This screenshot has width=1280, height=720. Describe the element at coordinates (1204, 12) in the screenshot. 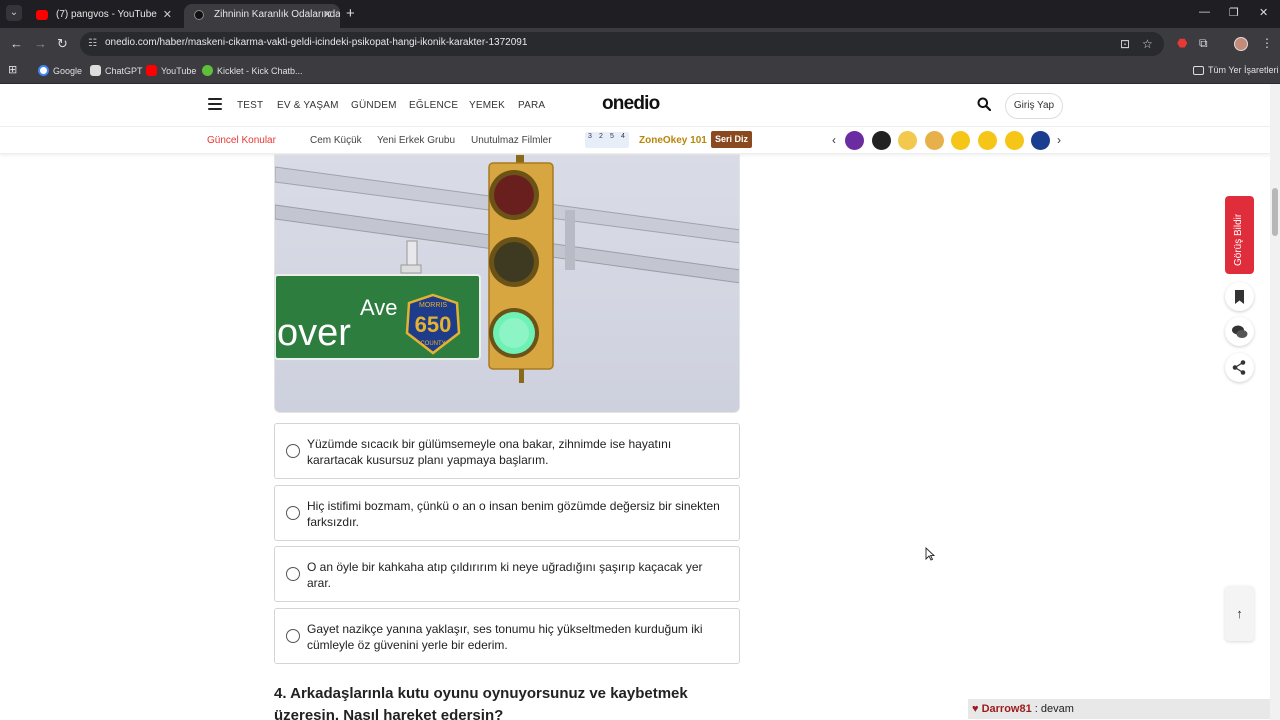

I see `minimize-icon: —` at that location.